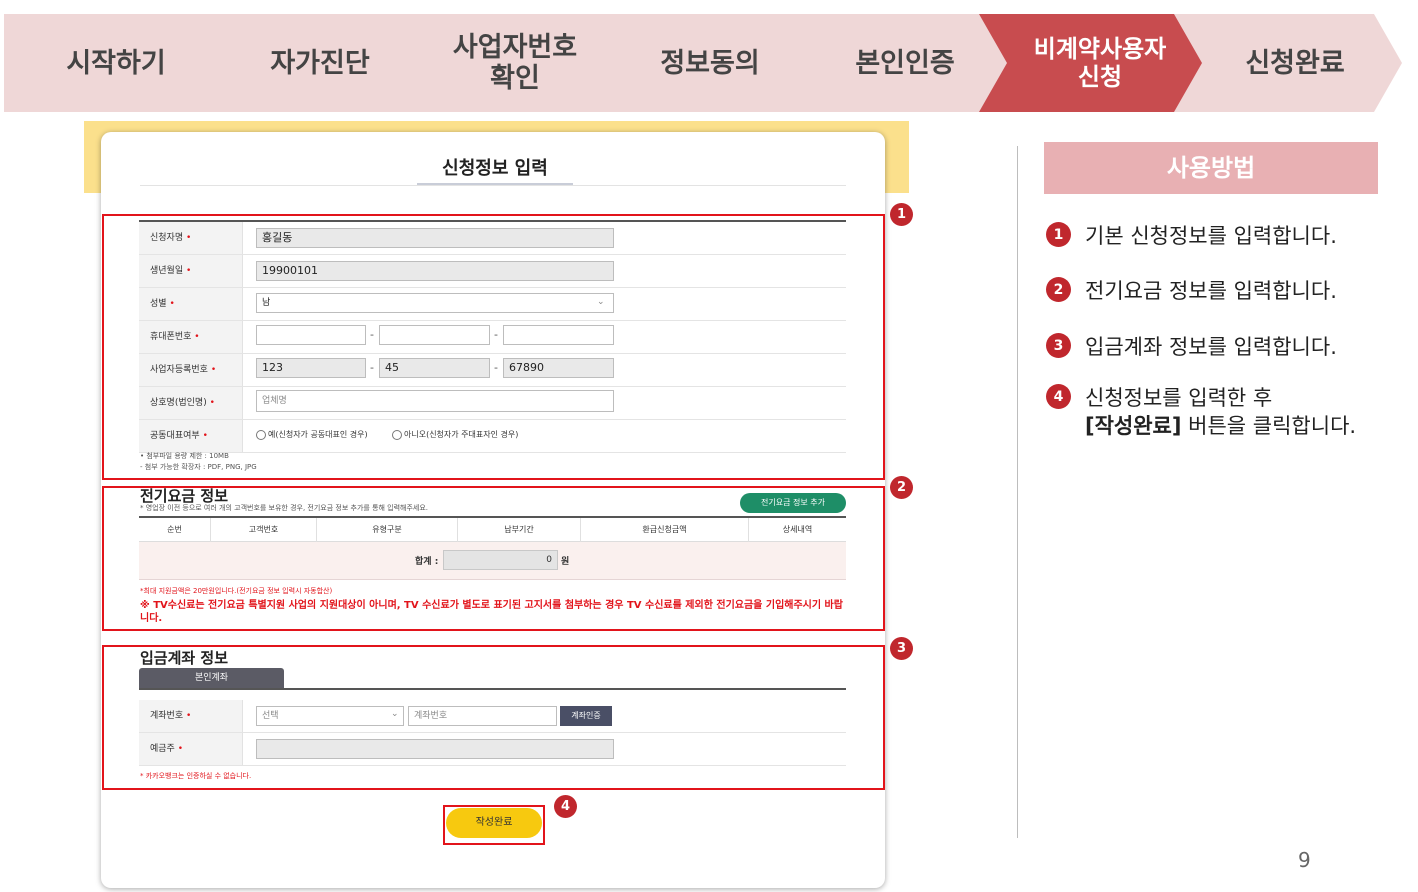 The height and width of the screenshot is (892, 1418). Describe the element at coordinates (1191, 291) in the screenshot. I see `instruction-item-2: 2 전기요금 정보를 입력합니다.` at that location.